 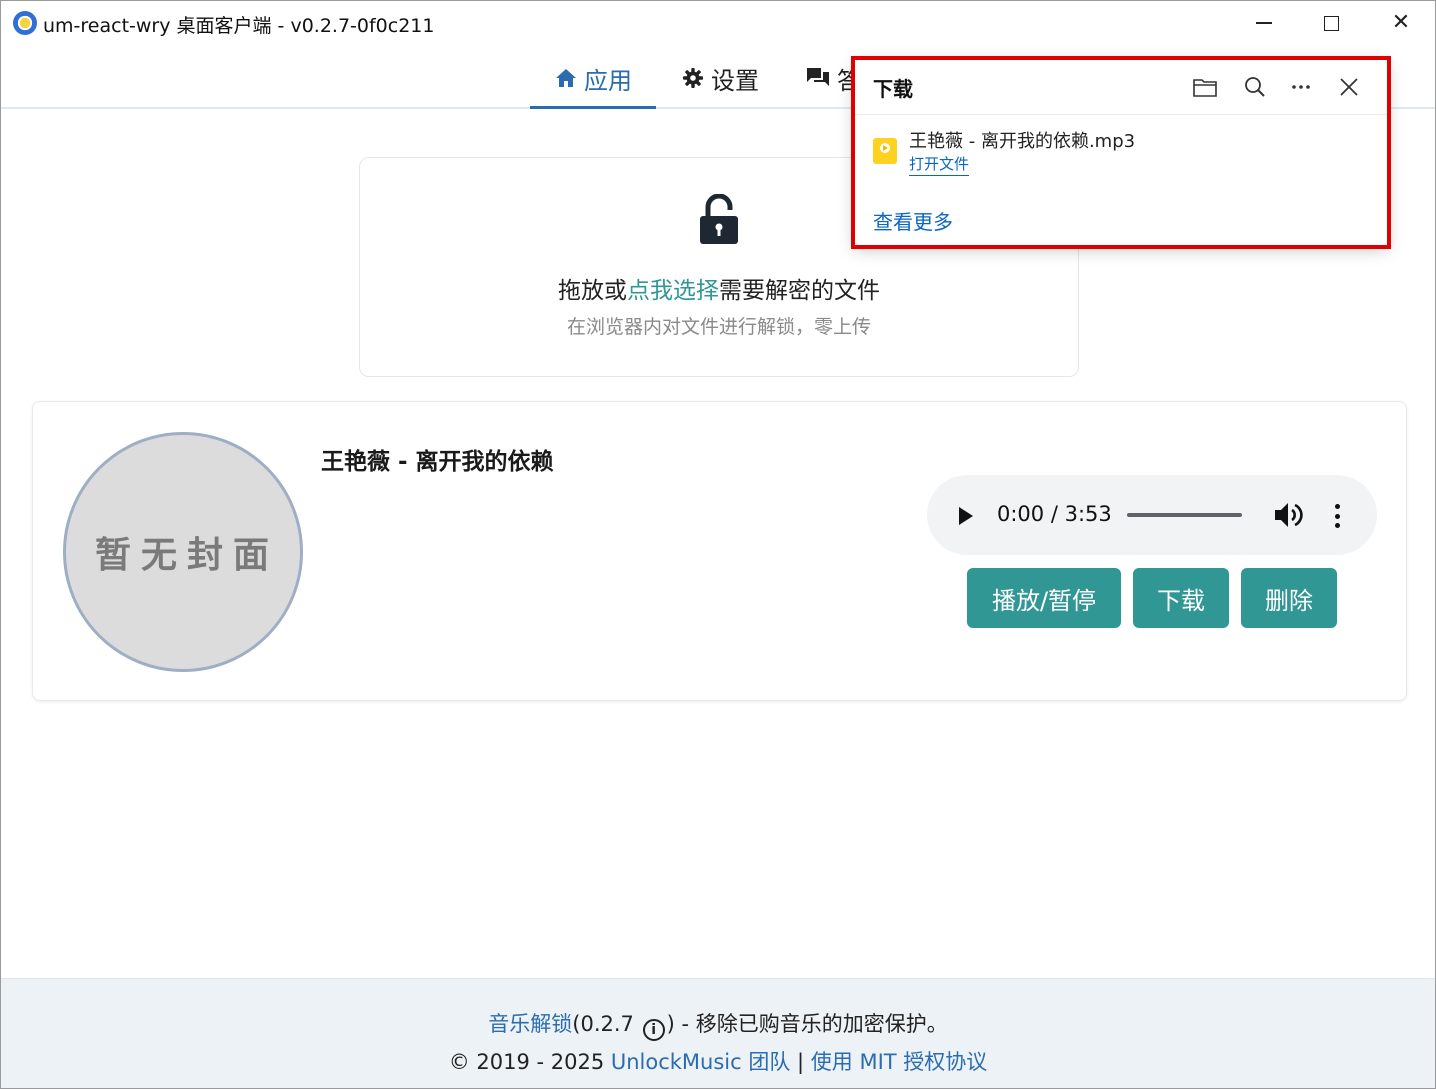 I want to click on close-icon: ✕, so click(x=1401, y=22).